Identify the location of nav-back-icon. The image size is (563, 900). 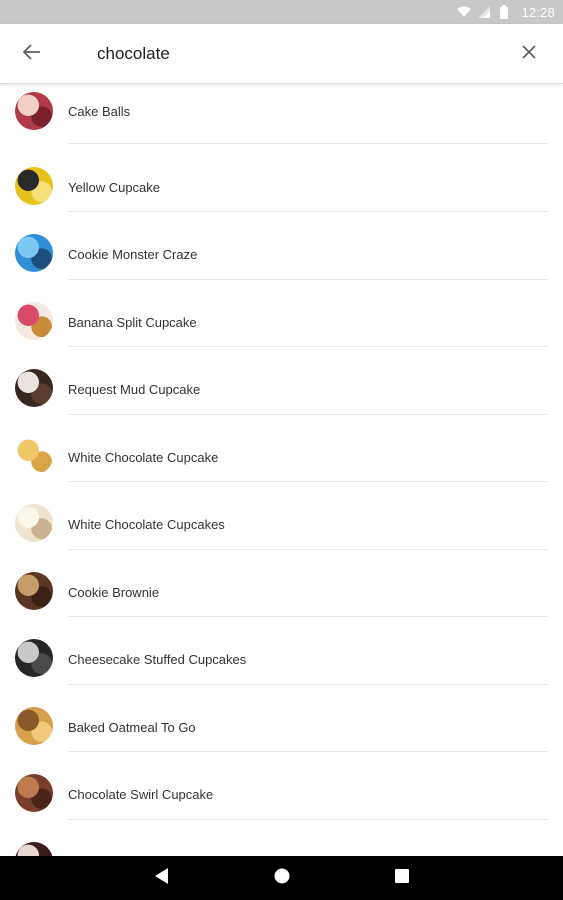
(162, 878).